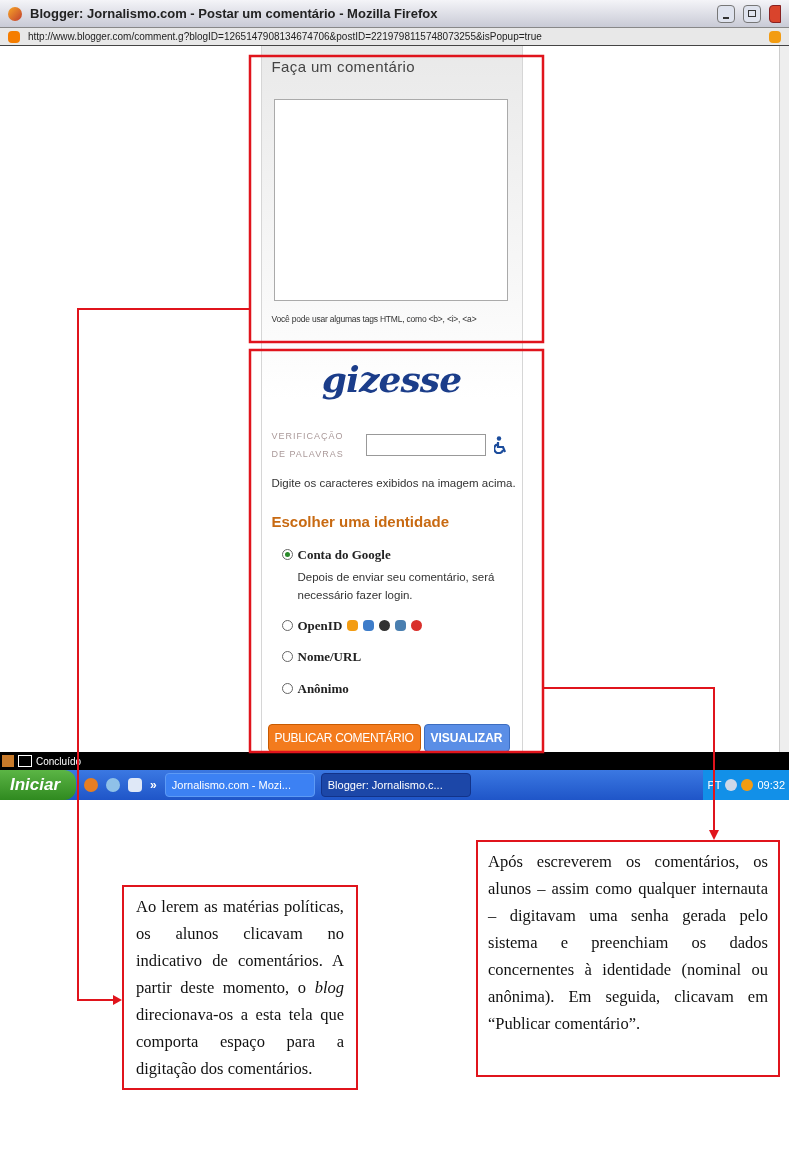 The height and width of the screenshot is (1160, 789). I want to click on option-label: Anônimo, so click(323, 688).